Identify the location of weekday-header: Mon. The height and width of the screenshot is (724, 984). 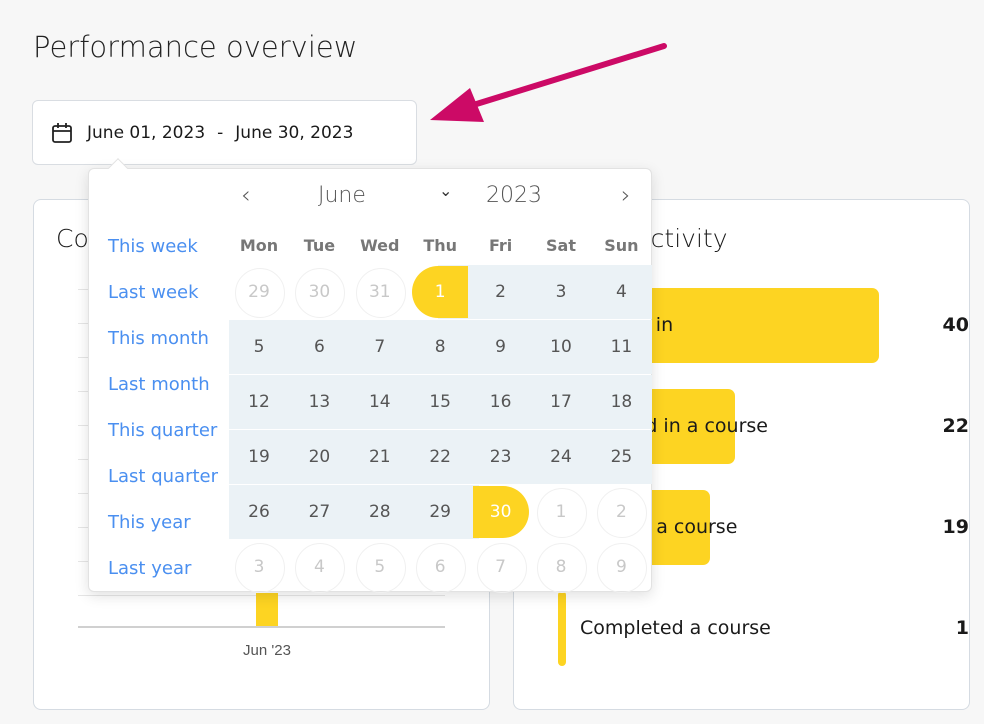
(259, 245).